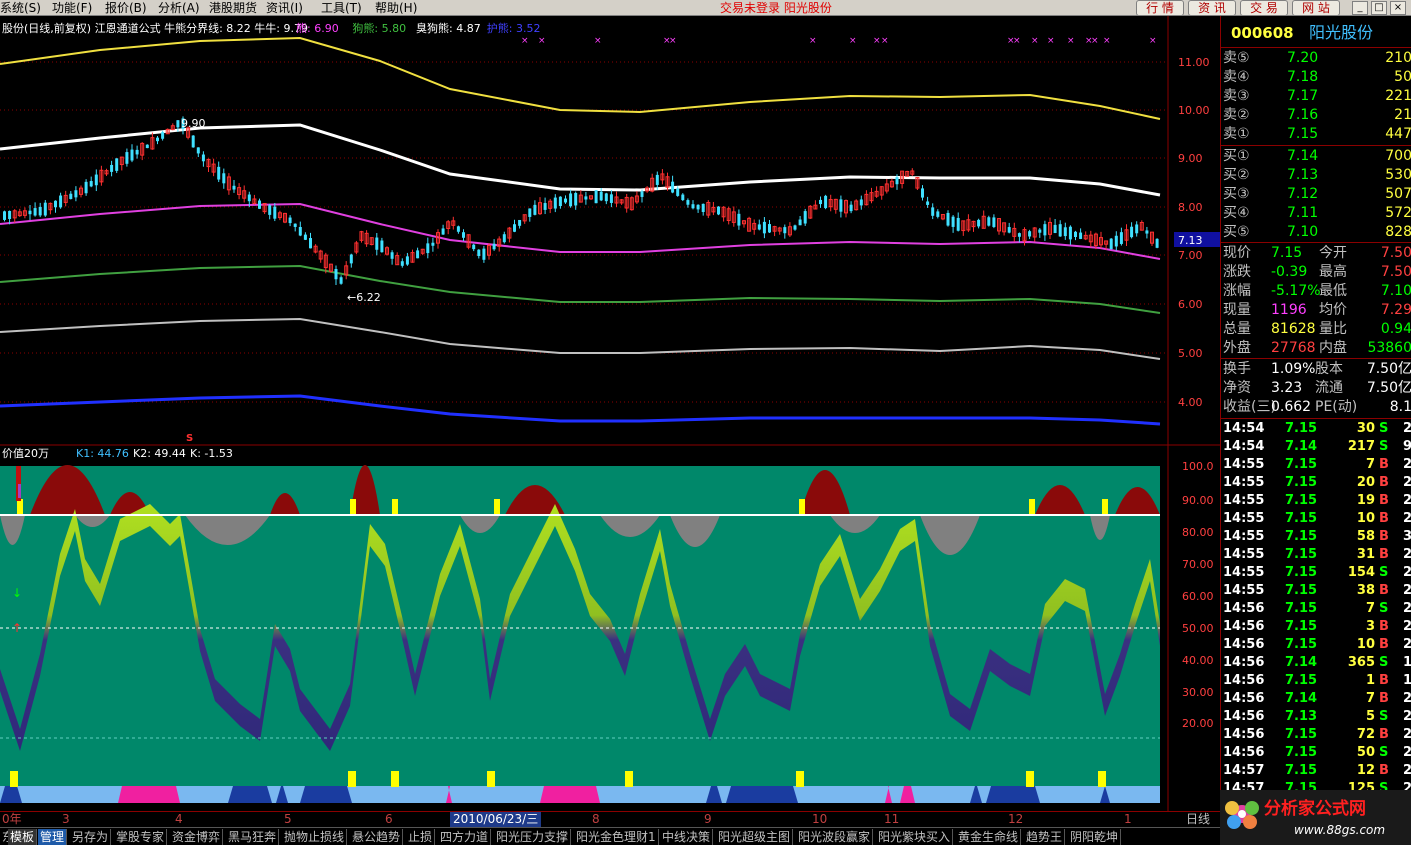  What do you see at coordinates (53, 837) in the screenshot?
I see `tab-manage: 管理` at bounding box center [53, 837].